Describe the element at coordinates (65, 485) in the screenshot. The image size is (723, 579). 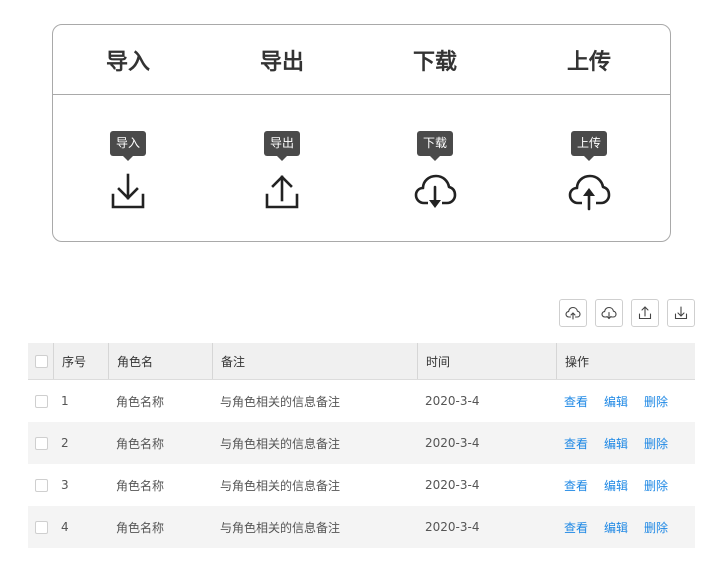
I see `row-index: 3` at that location.